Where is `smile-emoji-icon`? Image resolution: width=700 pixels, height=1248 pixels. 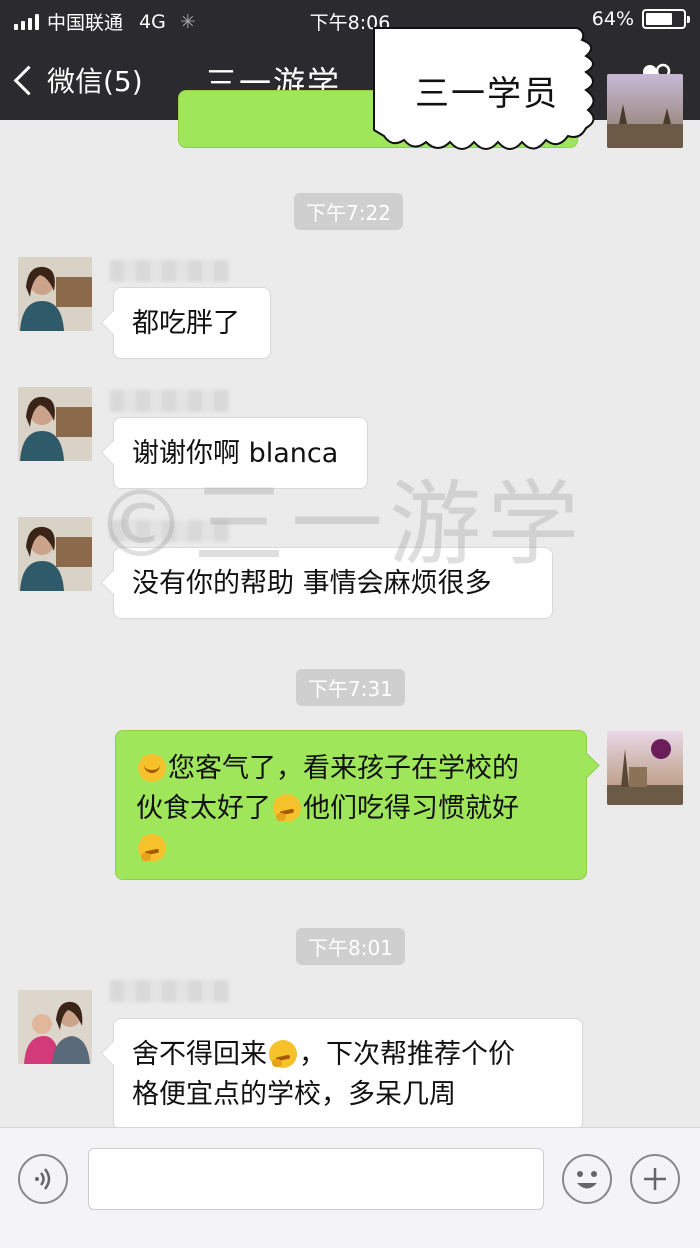
smile-emoji-icon is located at coordinates (152, 768).